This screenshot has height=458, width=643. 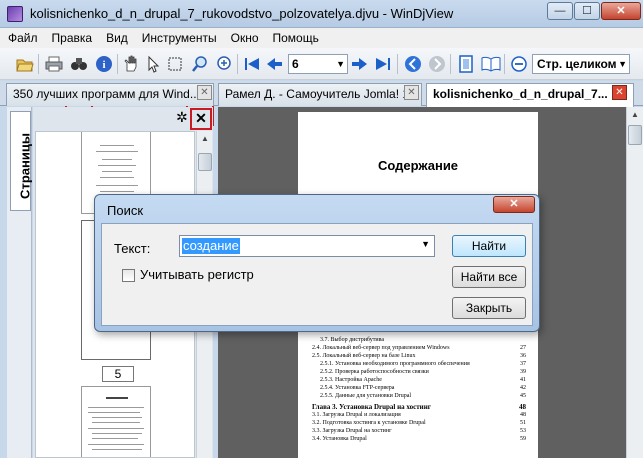 What do you see at coordinates (560, 11) in the screenshot?
I see `minimize-button: —` at bounding box center [560, 11].